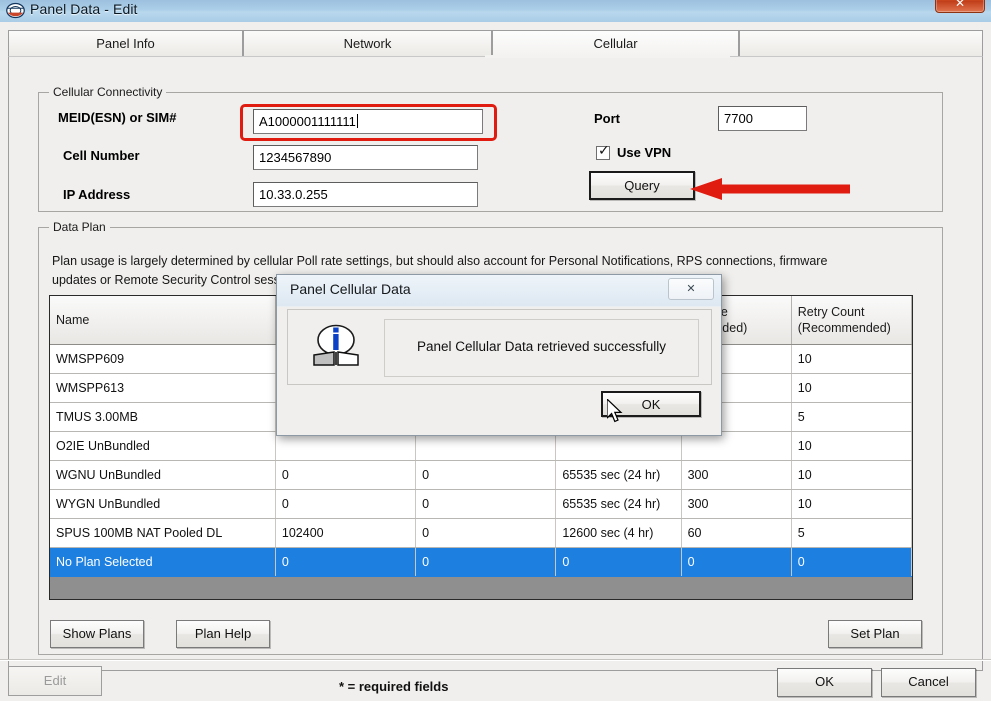  I want to click on window-titlebar: Panel Data - Edit ✕, so click(495, 11).